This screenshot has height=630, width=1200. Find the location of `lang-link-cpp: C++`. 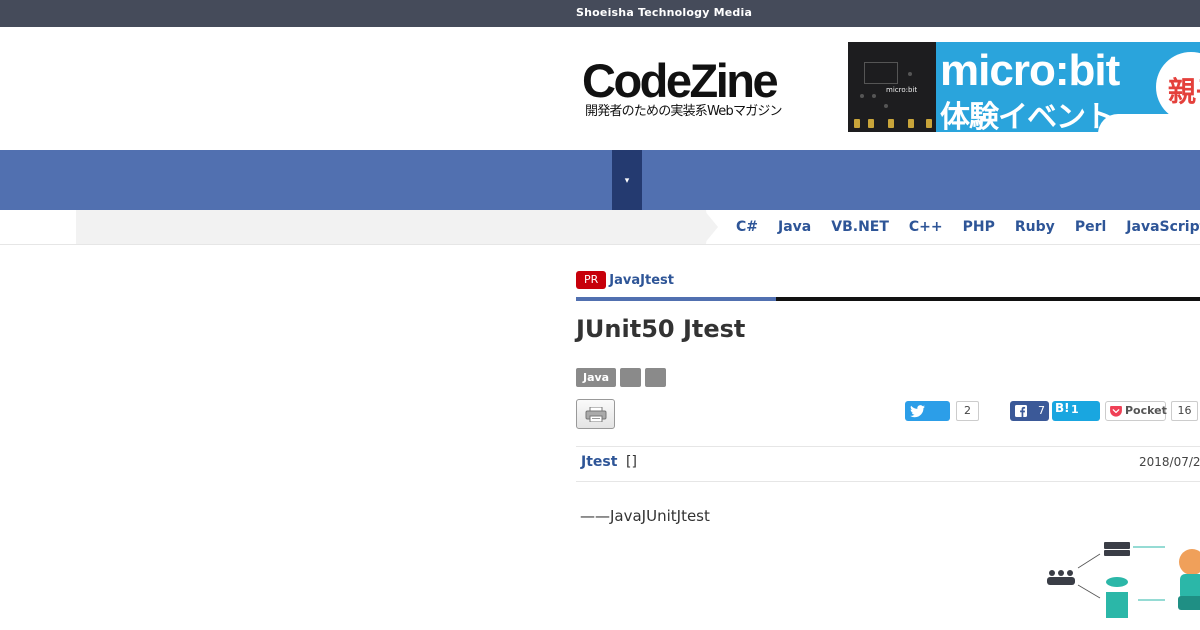

lang-link-cpp: C++ is located at coordinates (926, 227).